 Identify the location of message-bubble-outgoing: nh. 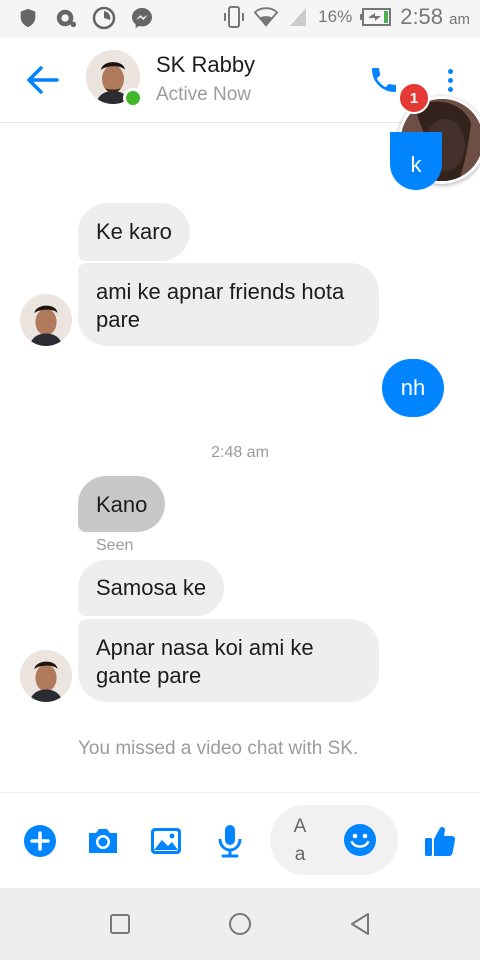
(413, 388).